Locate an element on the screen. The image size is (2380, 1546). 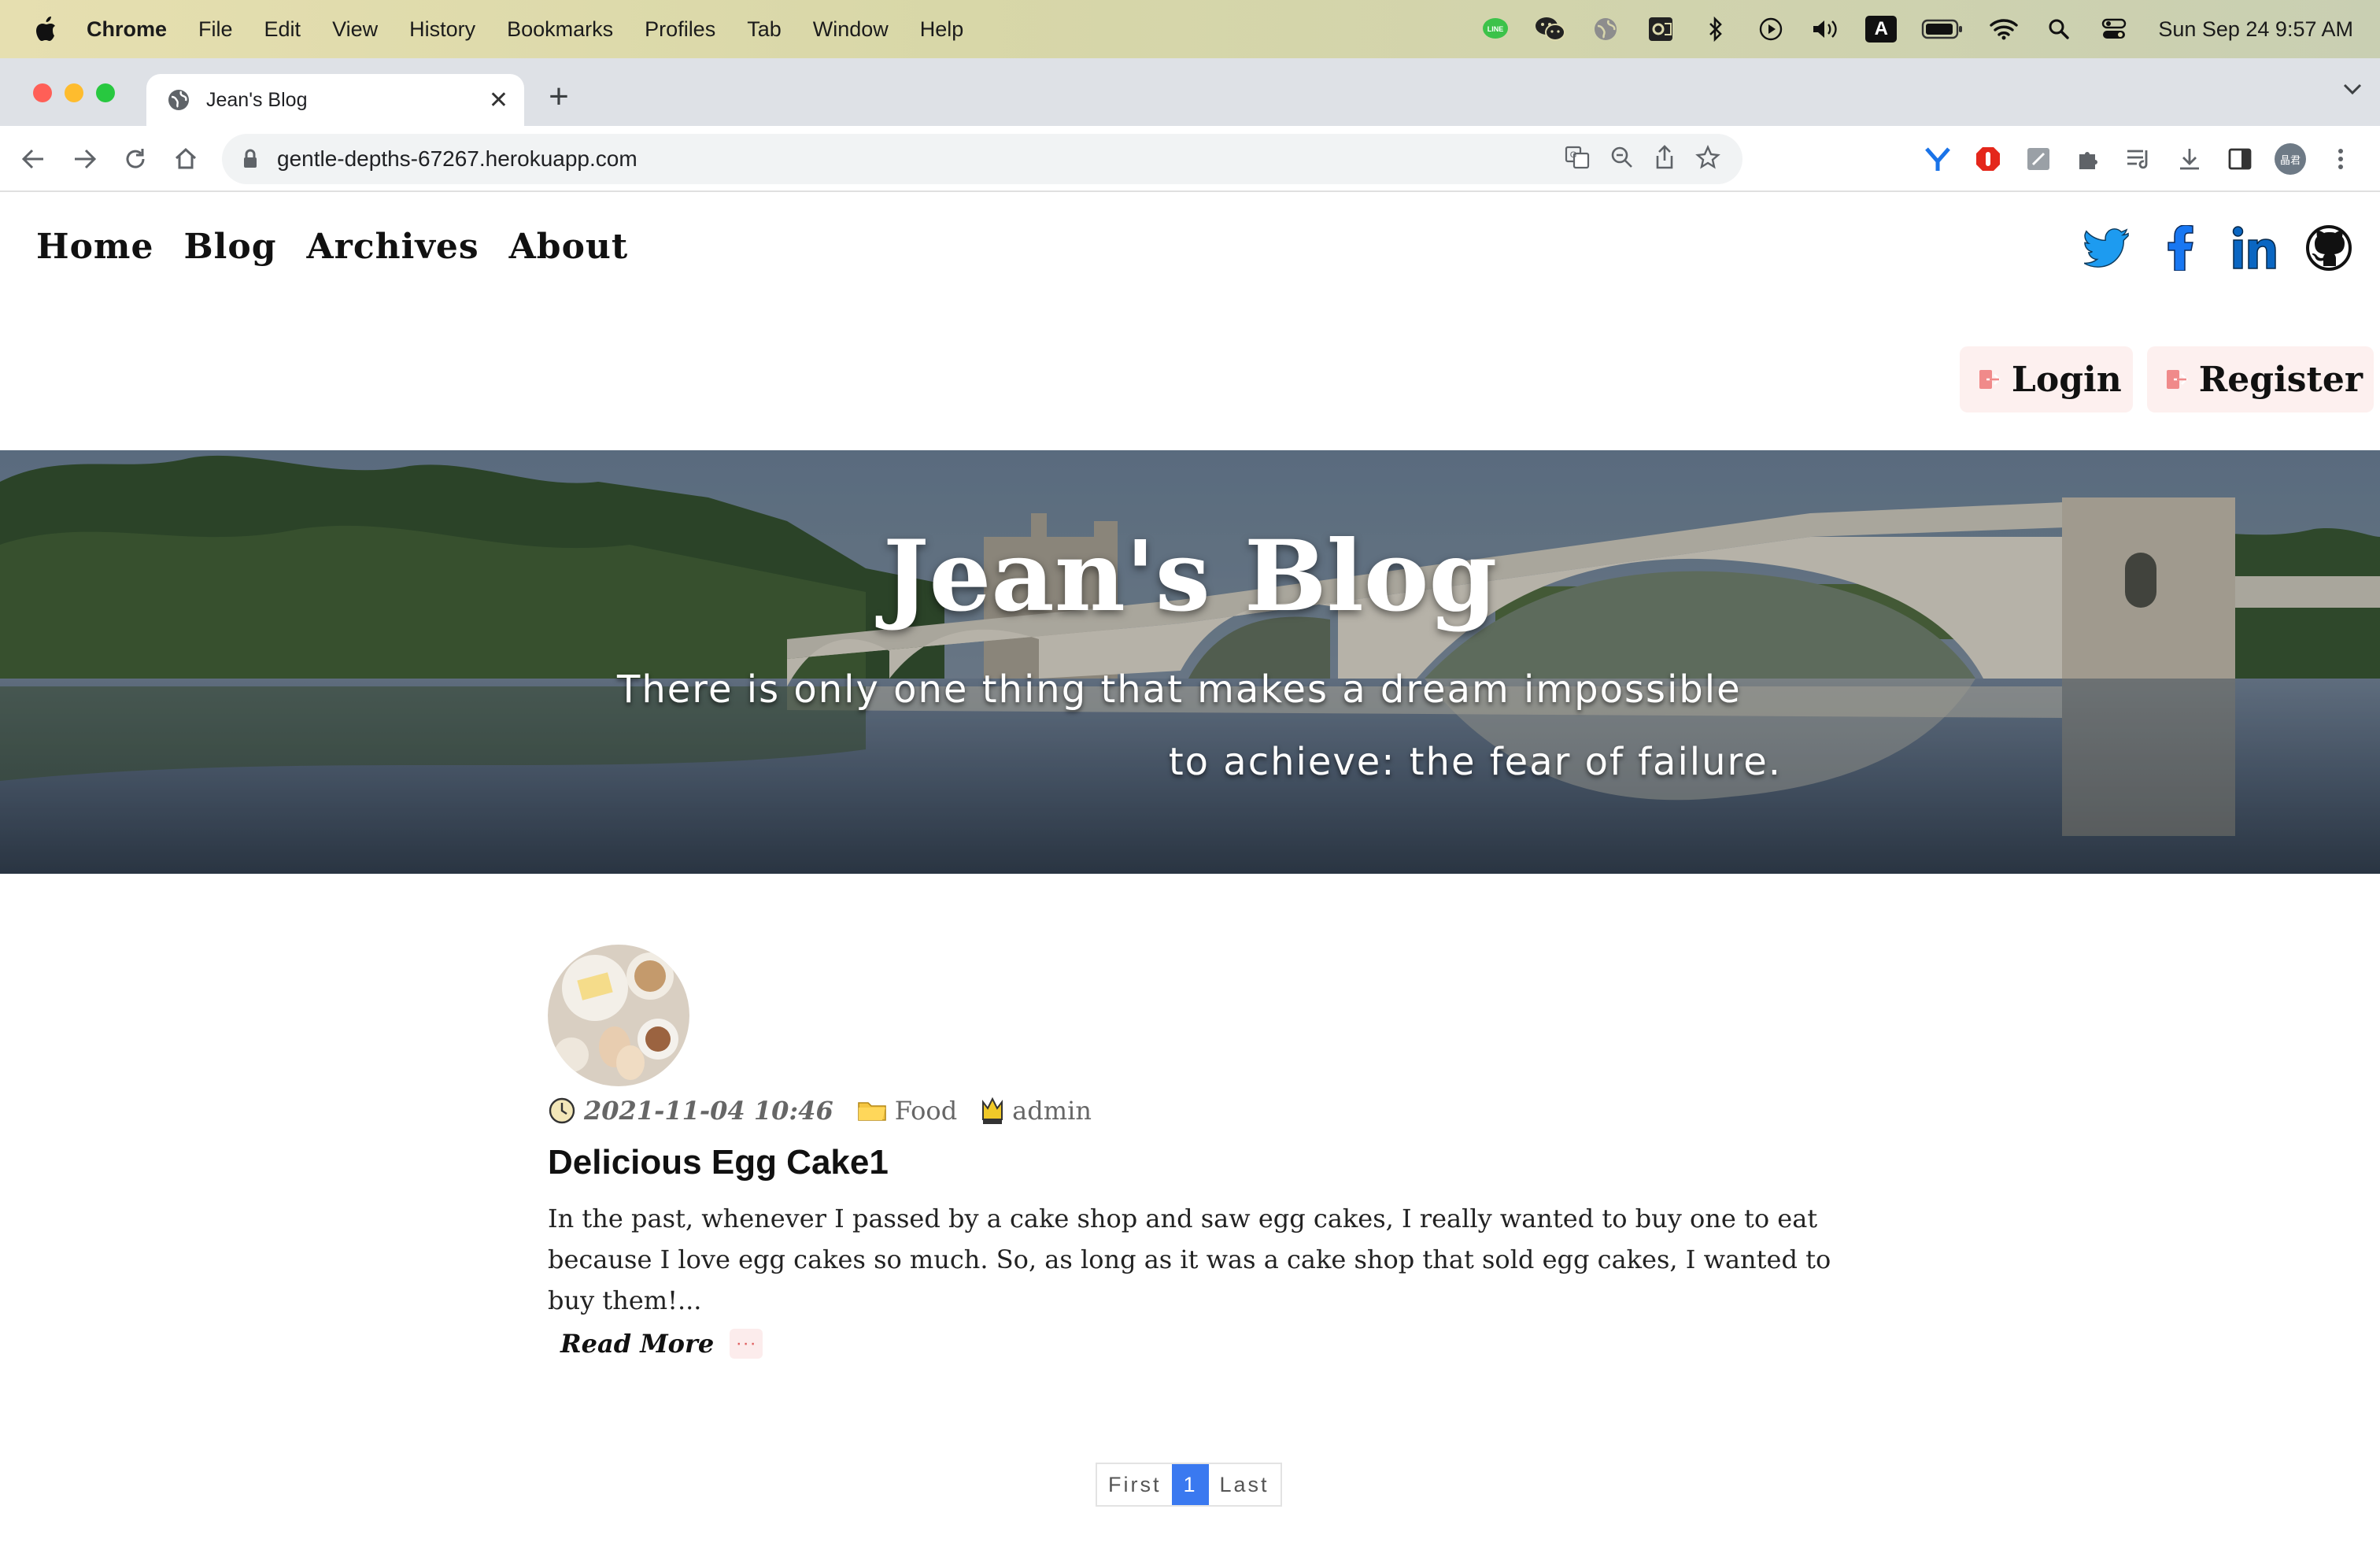
pagination-first: First is located at coordinates (1134, 1484).